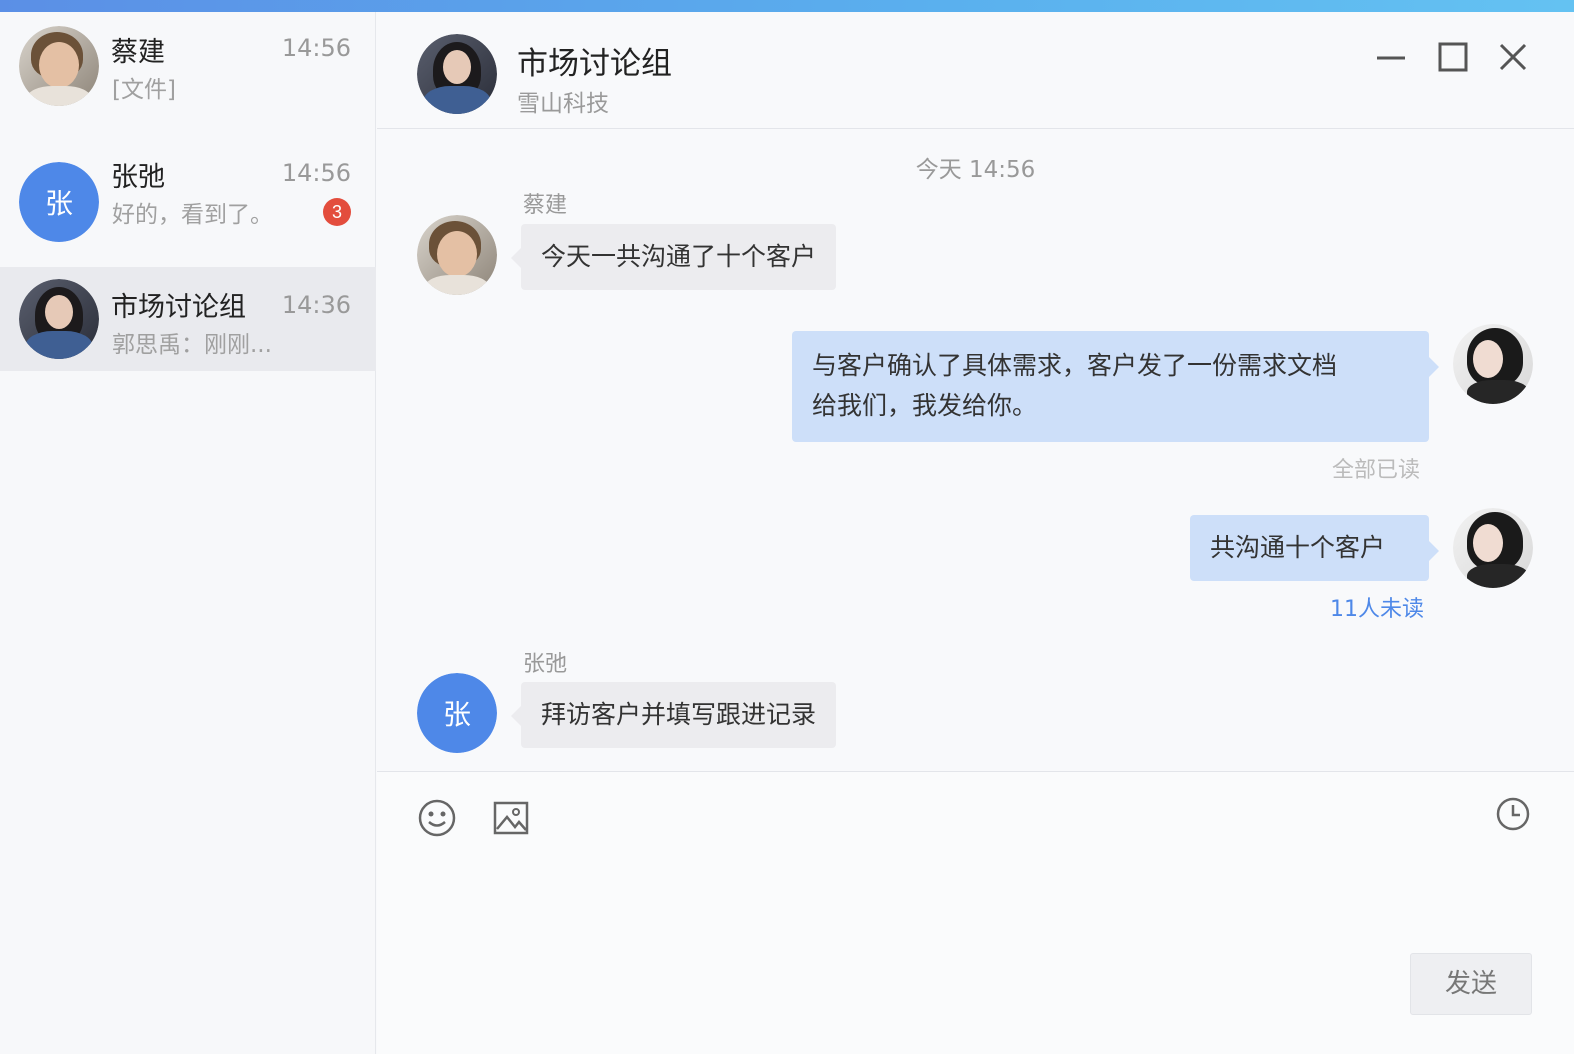  What do you see at coordinates (1377, 607) in the screenshot?
I see `unread-status-link: 11人未读` at bounding box center [1377, 607].